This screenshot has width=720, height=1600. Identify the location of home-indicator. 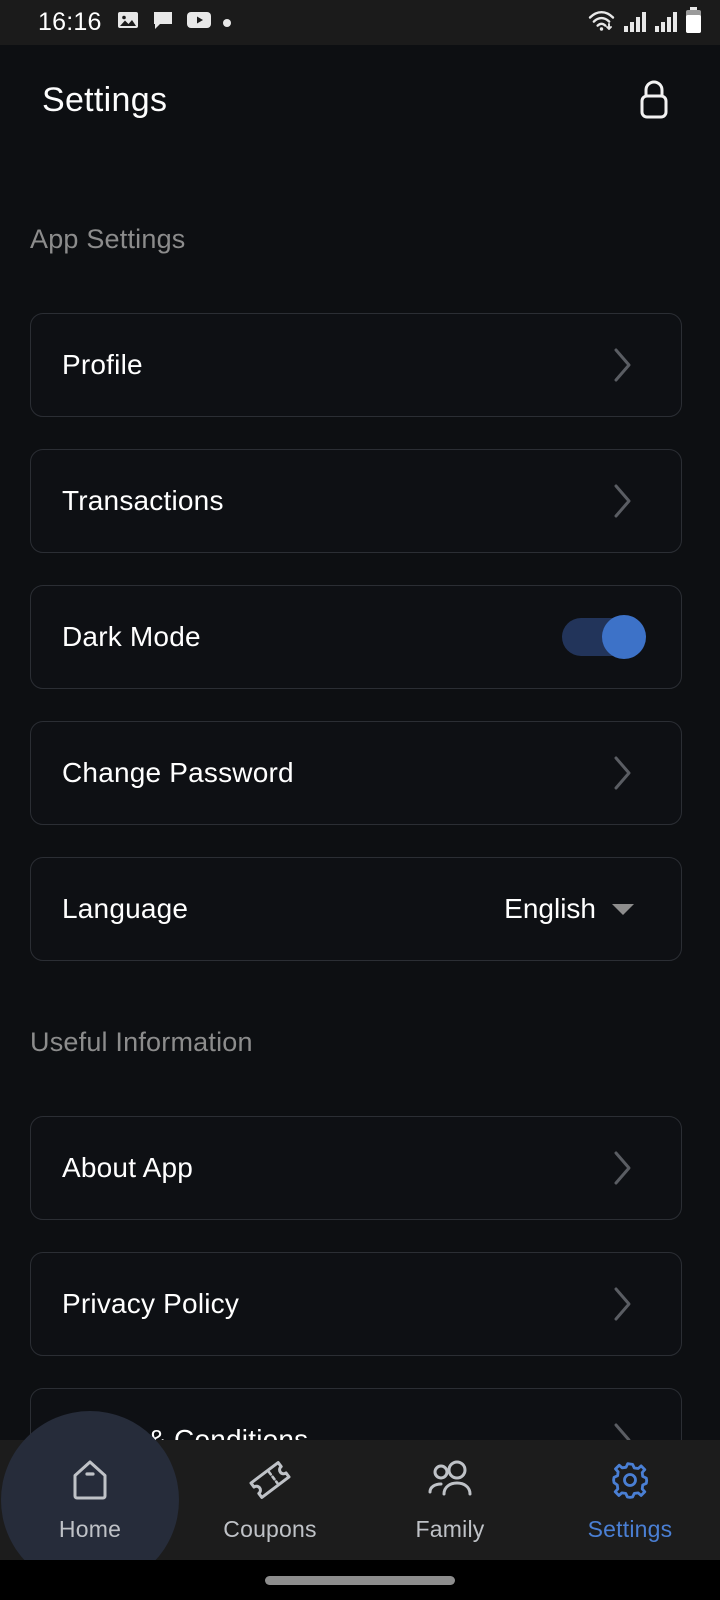
(360, 1580).